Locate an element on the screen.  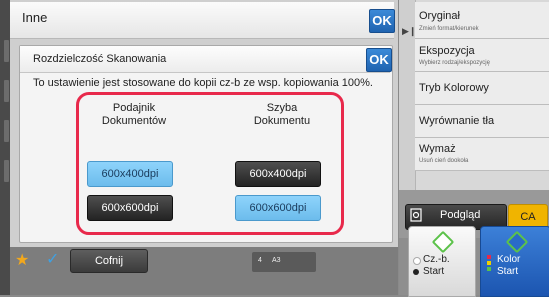
menu-item-sublabel: Wybierz rodzaj/ekspozycję is located at coordinates (454, 63).